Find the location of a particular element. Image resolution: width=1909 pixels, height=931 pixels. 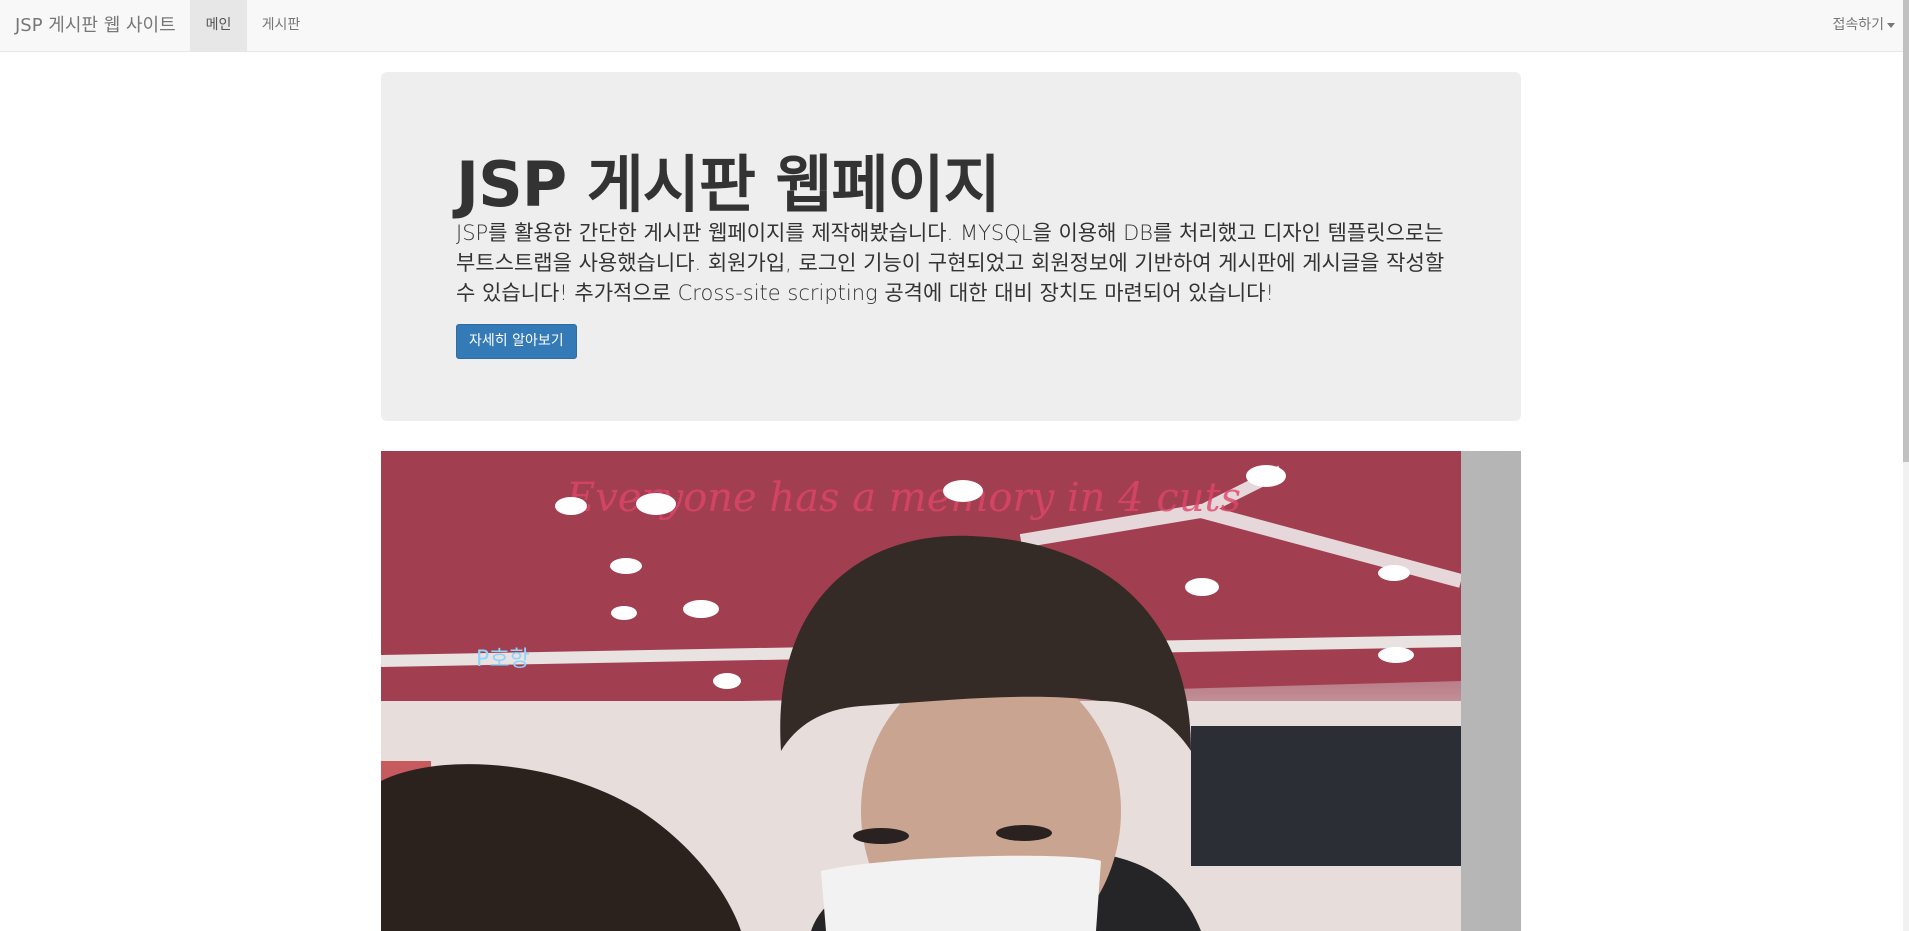

left-eye is located at coordinates (881, 836).